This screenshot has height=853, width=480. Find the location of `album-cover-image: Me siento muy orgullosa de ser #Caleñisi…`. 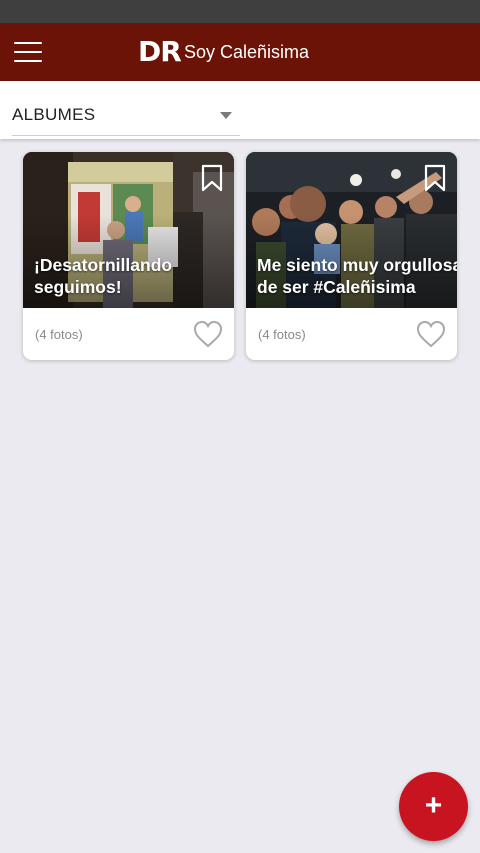

album-cover-image: Me siento muy orgullosa de ser #Caleñisi… is located at coordinates (351, 230).